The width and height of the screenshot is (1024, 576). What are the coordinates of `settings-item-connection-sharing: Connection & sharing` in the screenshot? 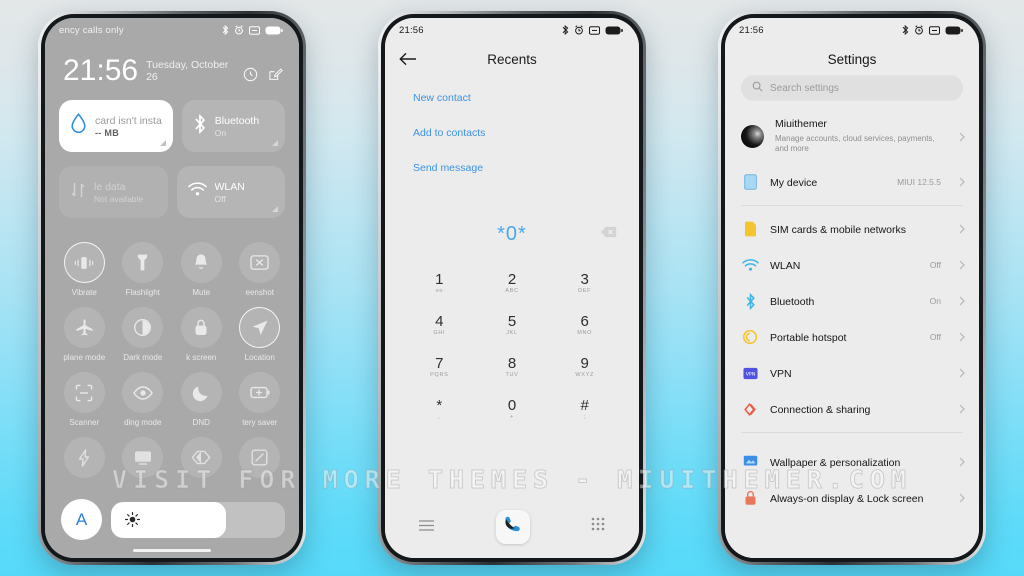 It's located at (852, 409).